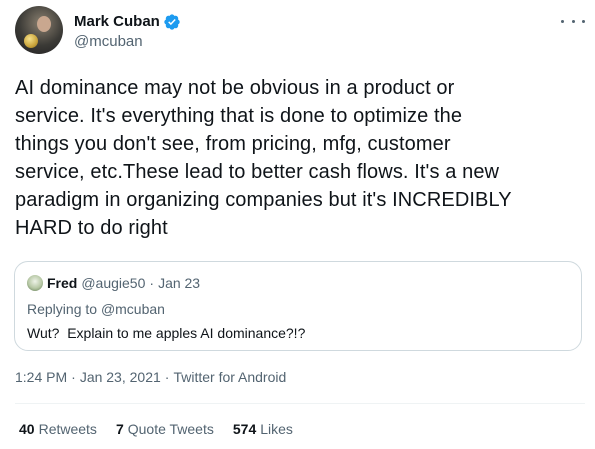 The height and width of the screenshot is (449, 595). Describe the element at coordinates (119, 429) in the screenshot. I see `quote-tweets-count: 7` at that location.